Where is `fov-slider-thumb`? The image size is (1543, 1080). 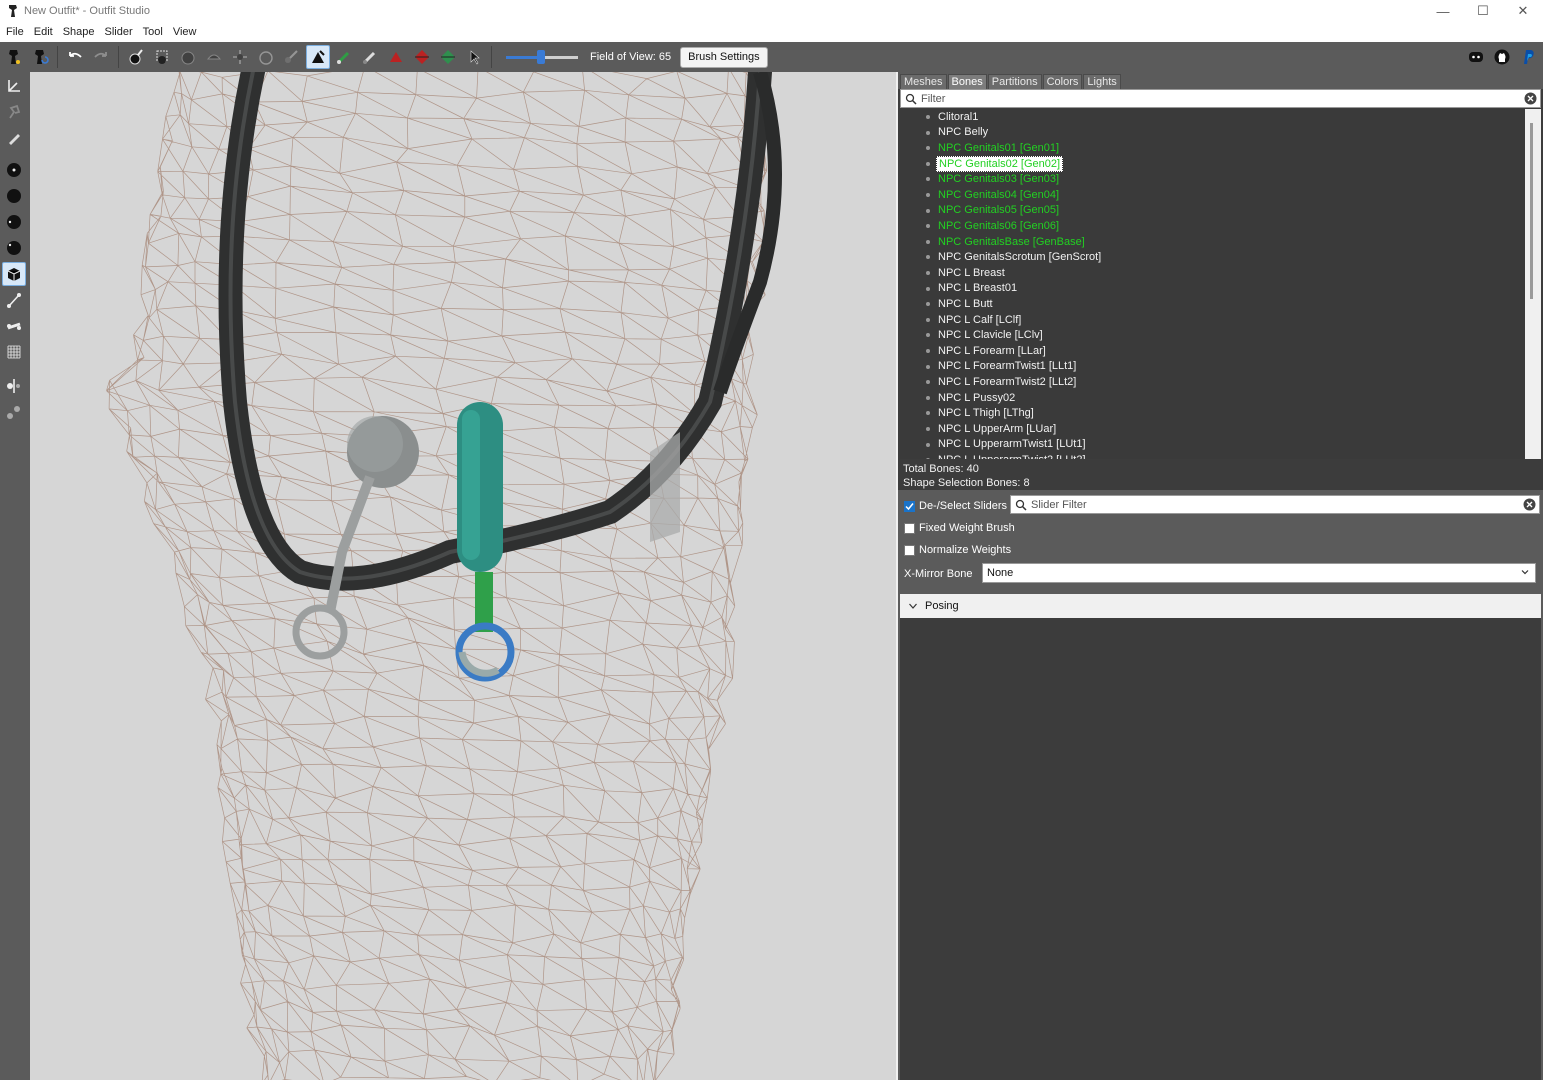 fov-slider-thumb is located at coordinates (540, 56).